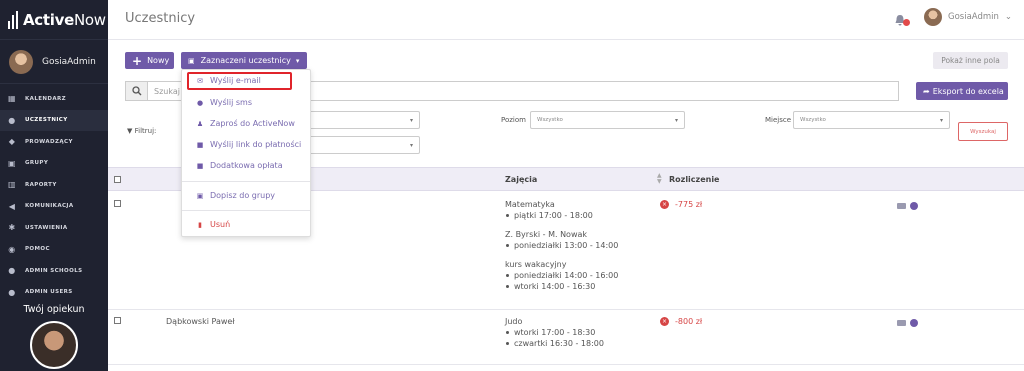 This screenshot has height=371, width=1024. What do you see at coordinates (607, 120) in the screenshot?
I see `level-select: Wszystko ▾` at bounding box center [607, 120].